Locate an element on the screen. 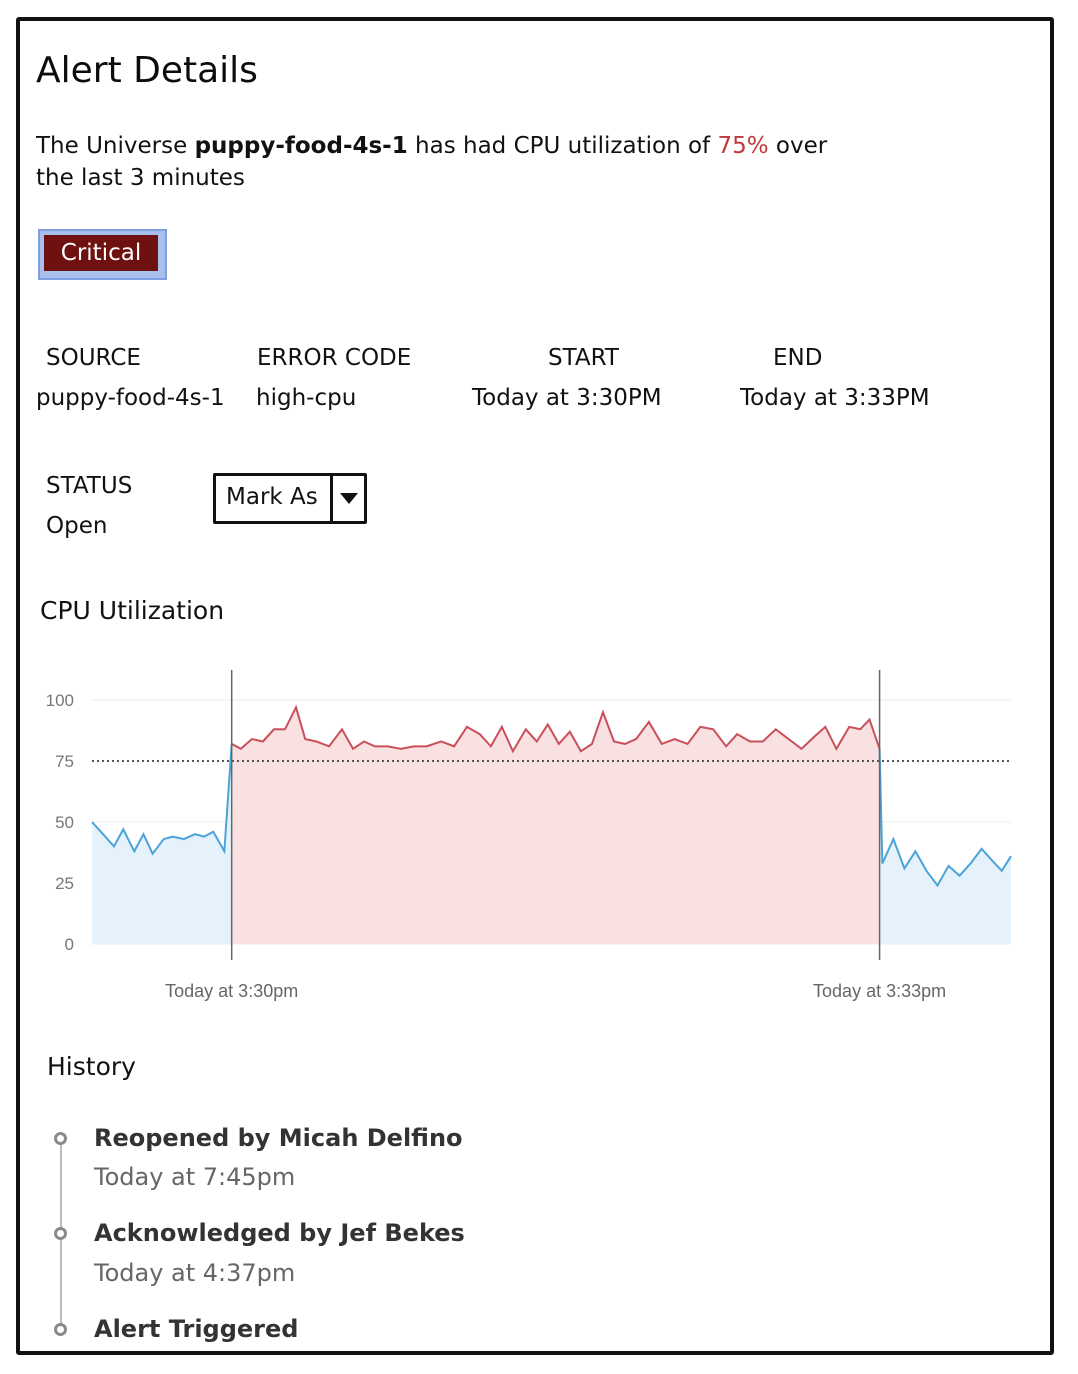 The width and height of the screenshot is (1078, 1374). start-label: START is located at coordinates (583, 358).